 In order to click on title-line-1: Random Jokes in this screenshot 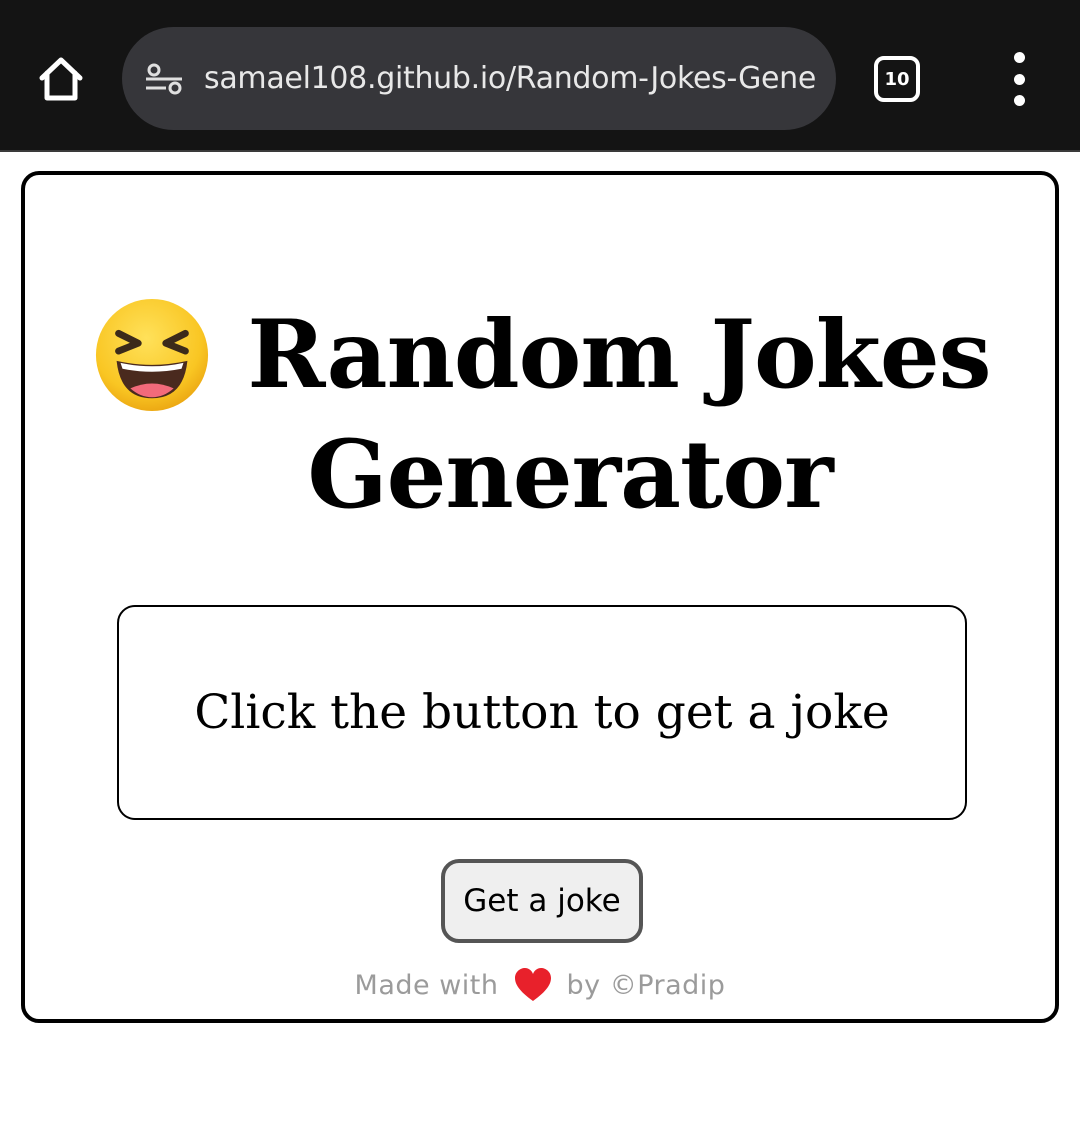, I will do `click(619, 355)`.